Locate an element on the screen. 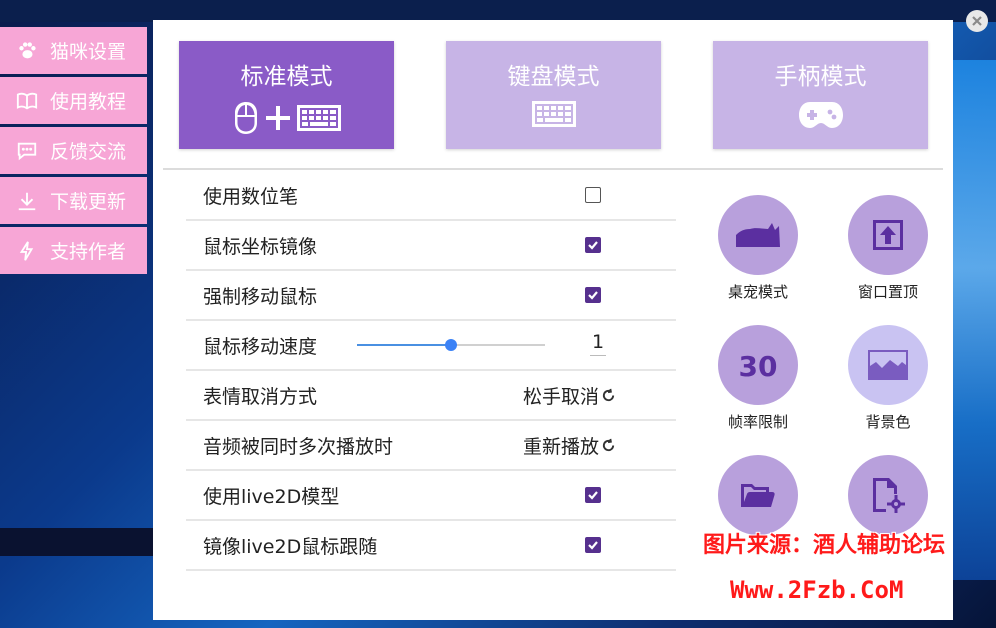  side-item-tutorial: 使用教程 is located at coordinates (73, 100).